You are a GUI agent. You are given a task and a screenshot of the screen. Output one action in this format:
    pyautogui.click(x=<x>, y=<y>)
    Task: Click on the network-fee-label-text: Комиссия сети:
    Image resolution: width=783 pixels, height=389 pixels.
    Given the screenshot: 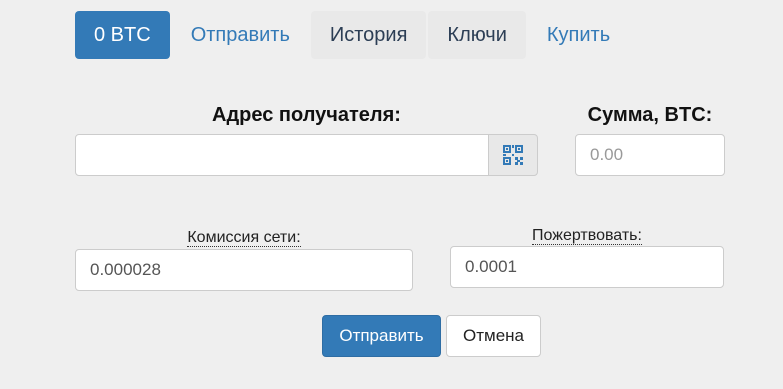 What is the action you would take?
    pyautogui.click(x=244, y=238)
    